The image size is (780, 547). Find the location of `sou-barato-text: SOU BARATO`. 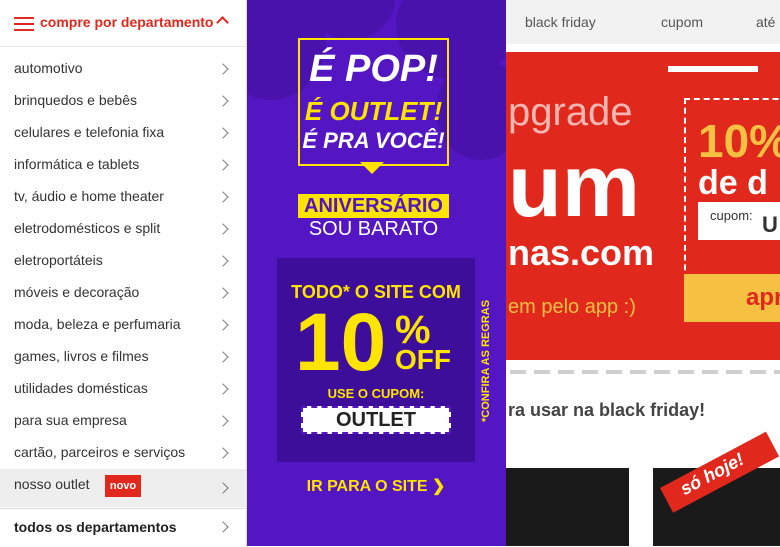

sou-barato-text: SOU BARATO is located at coordinates (373, 229).